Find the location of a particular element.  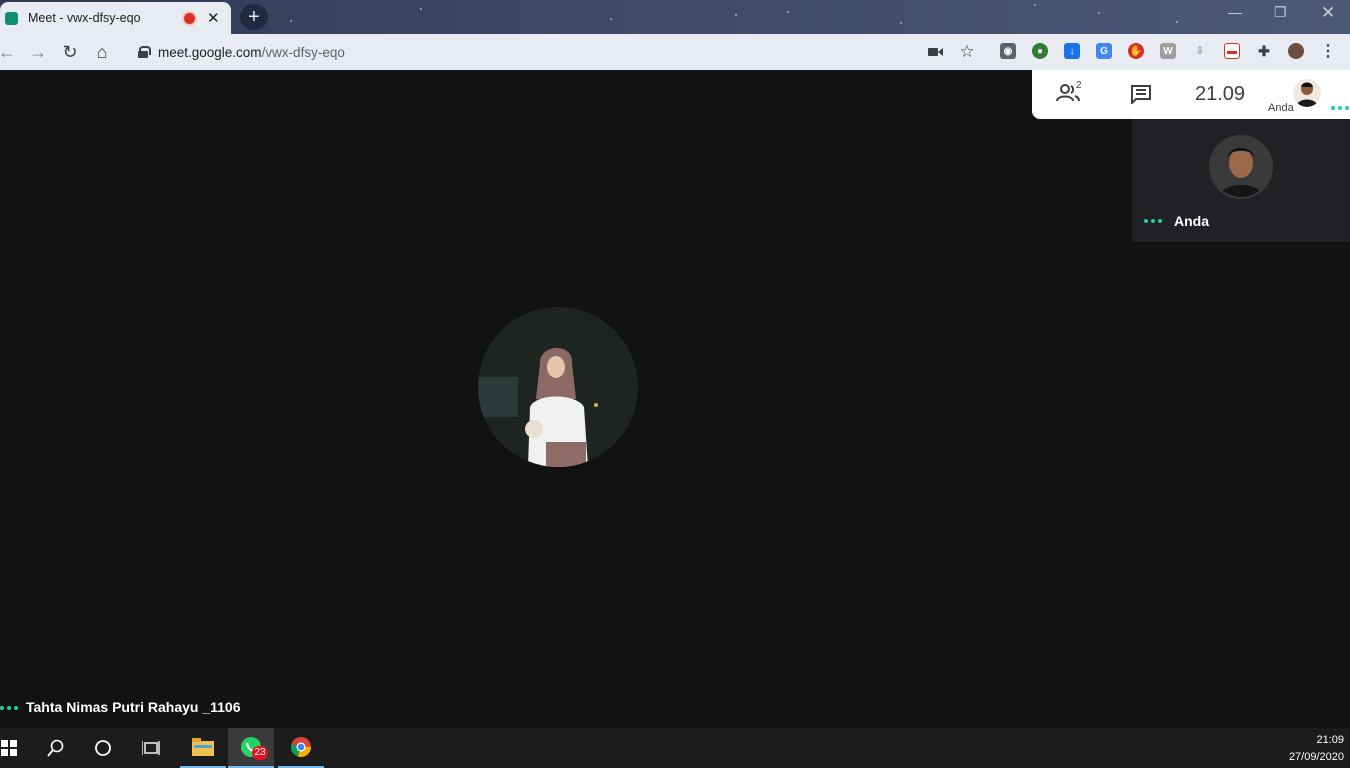

lock-icon is located at coordinates (144, 52).